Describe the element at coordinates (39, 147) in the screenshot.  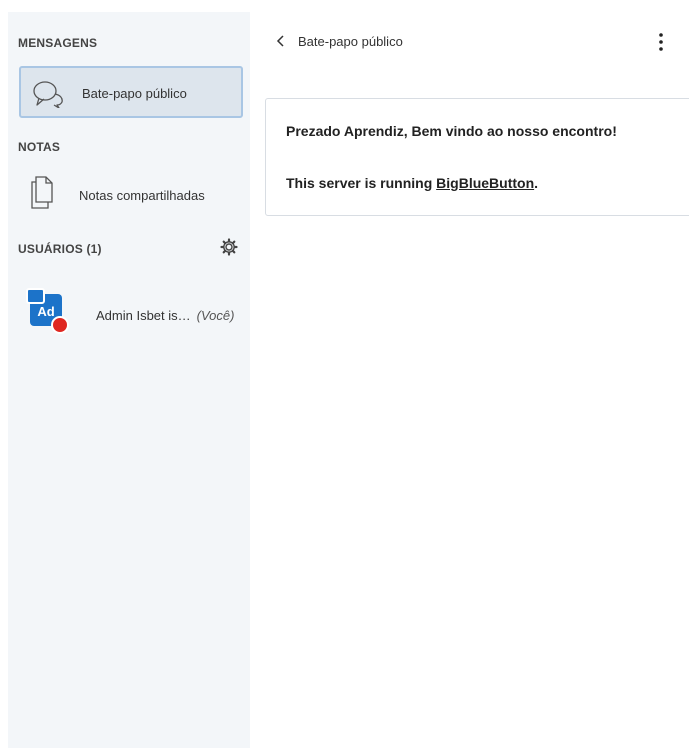
I see `notes-section-title: NOTAS` at that location.